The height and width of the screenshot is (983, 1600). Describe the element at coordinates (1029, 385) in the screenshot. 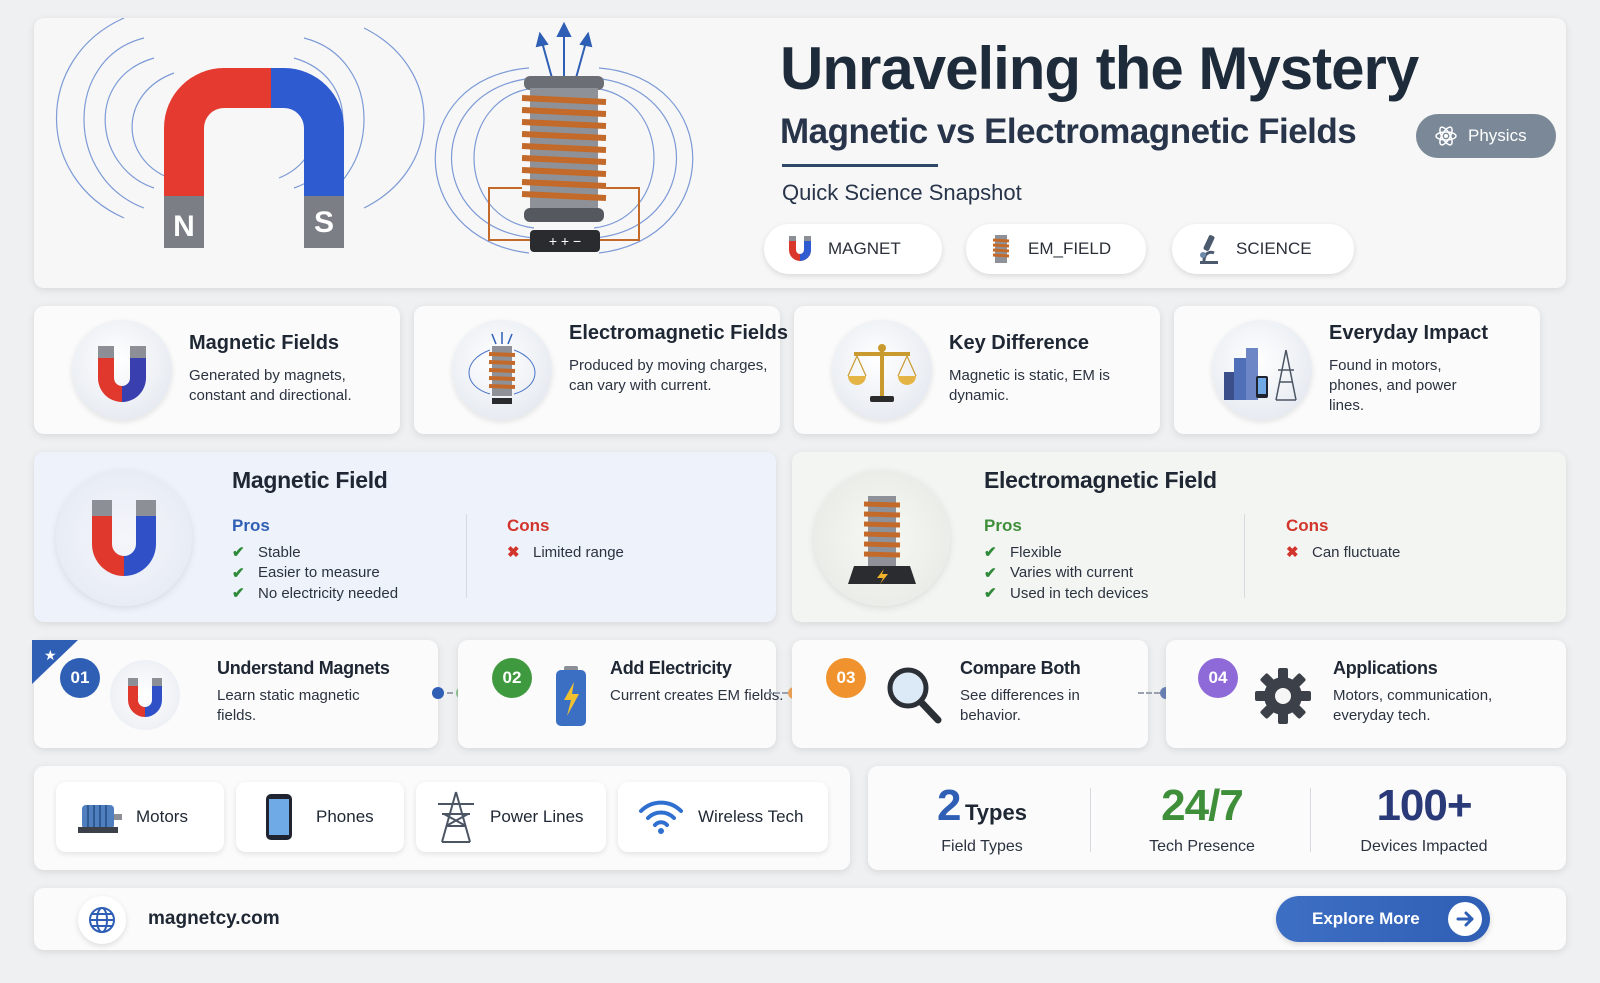

I see `feature-text: Magnetic is static, EM is dynamic.` at that location.